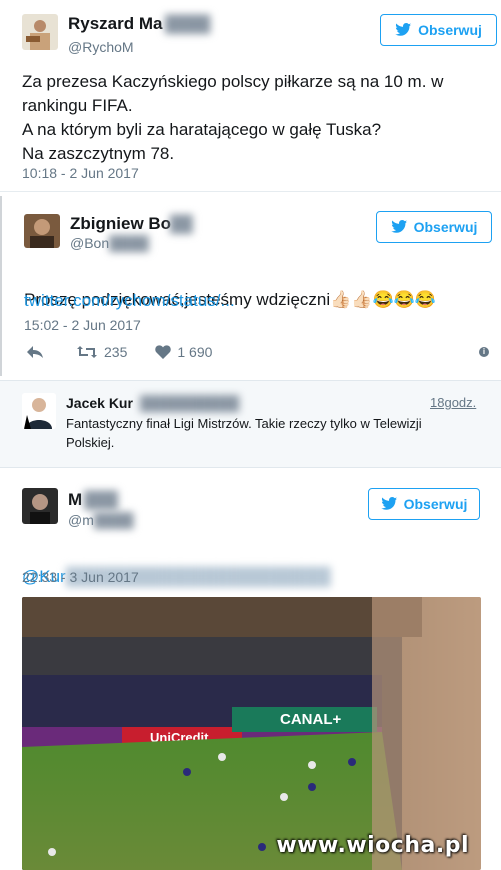 This screenshot has width=501, height=870. I want to click on tweet-actions: 235 1 690, so click(119, 352).